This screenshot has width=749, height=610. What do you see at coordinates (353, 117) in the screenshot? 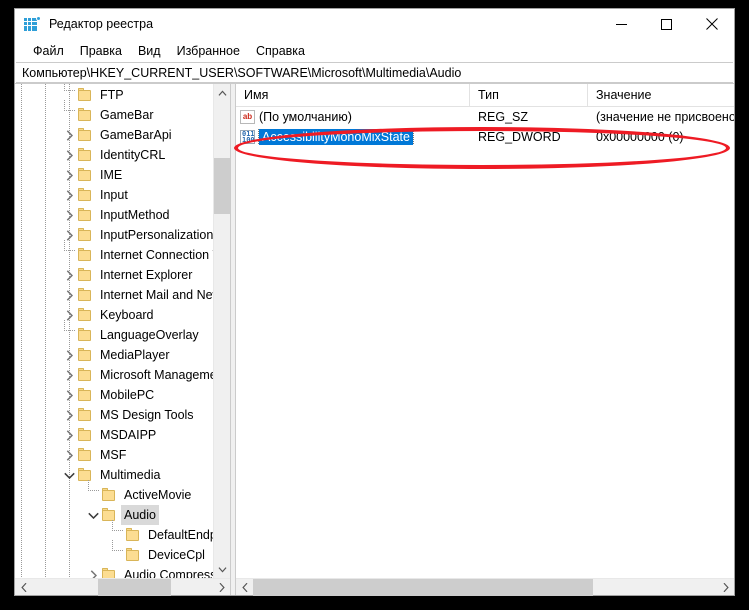
I see `value-name-cell: ab (По умолчанию)` at bounding box center [353, 117].